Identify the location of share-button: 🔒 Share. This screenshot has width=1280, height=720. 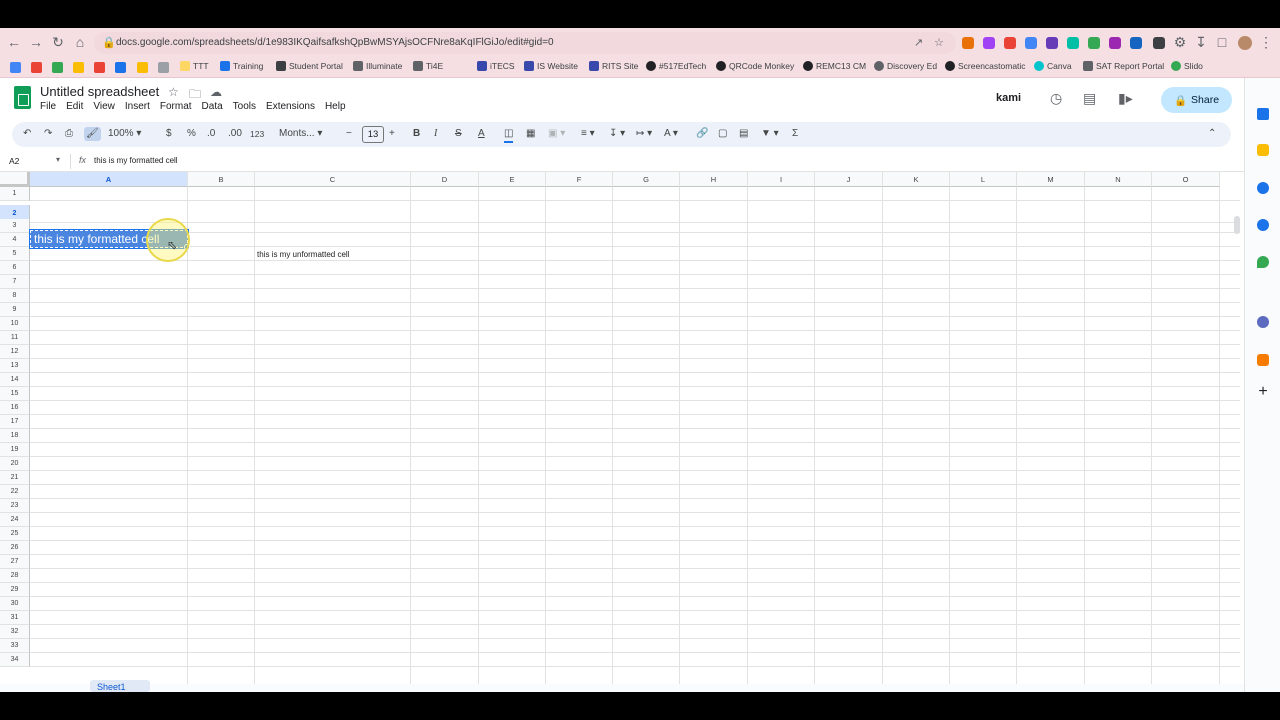
(1196, 100).